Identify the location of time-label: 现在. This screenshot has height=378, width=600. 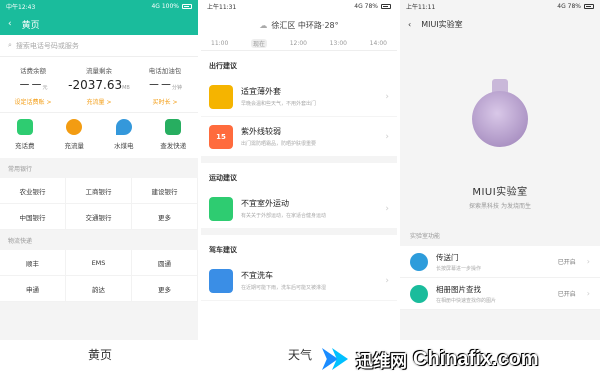
(258, 43).